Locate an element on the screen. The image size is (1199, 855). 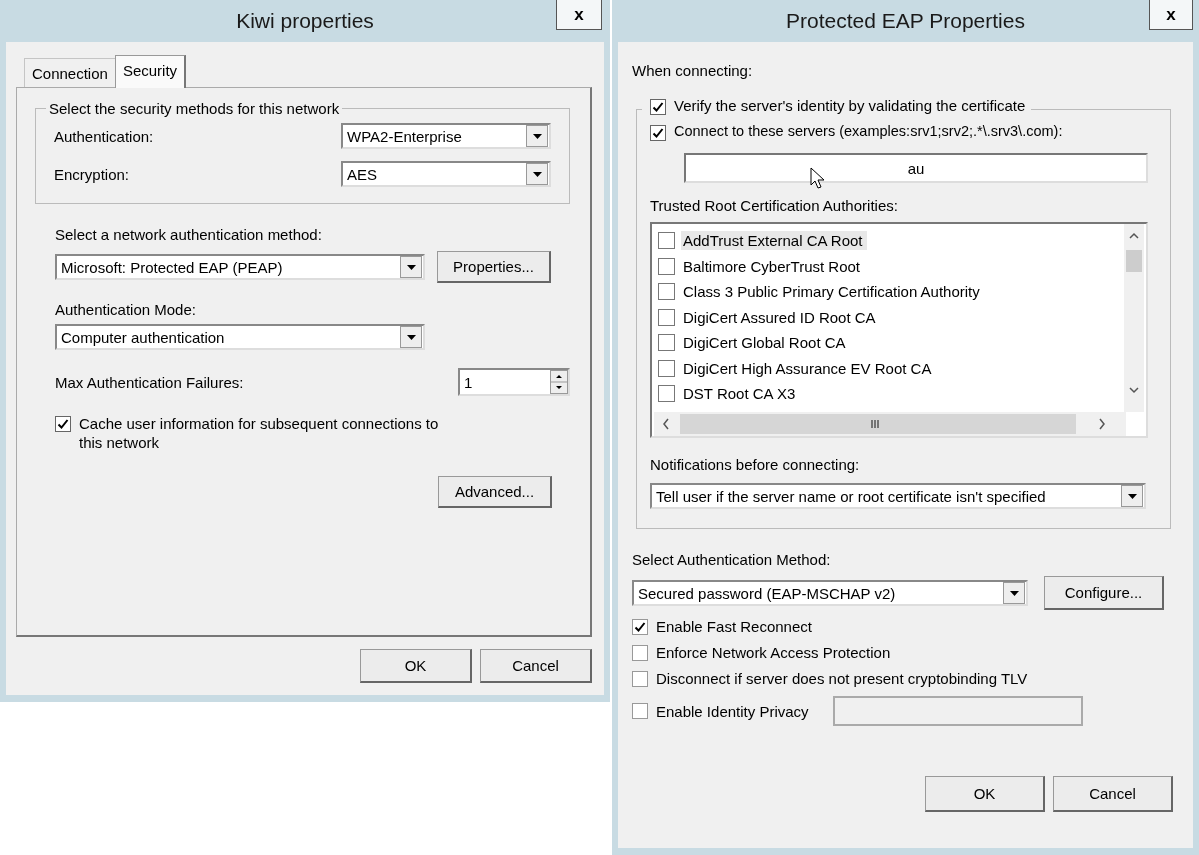
tab: Connection is located at coordinates (70, 72).